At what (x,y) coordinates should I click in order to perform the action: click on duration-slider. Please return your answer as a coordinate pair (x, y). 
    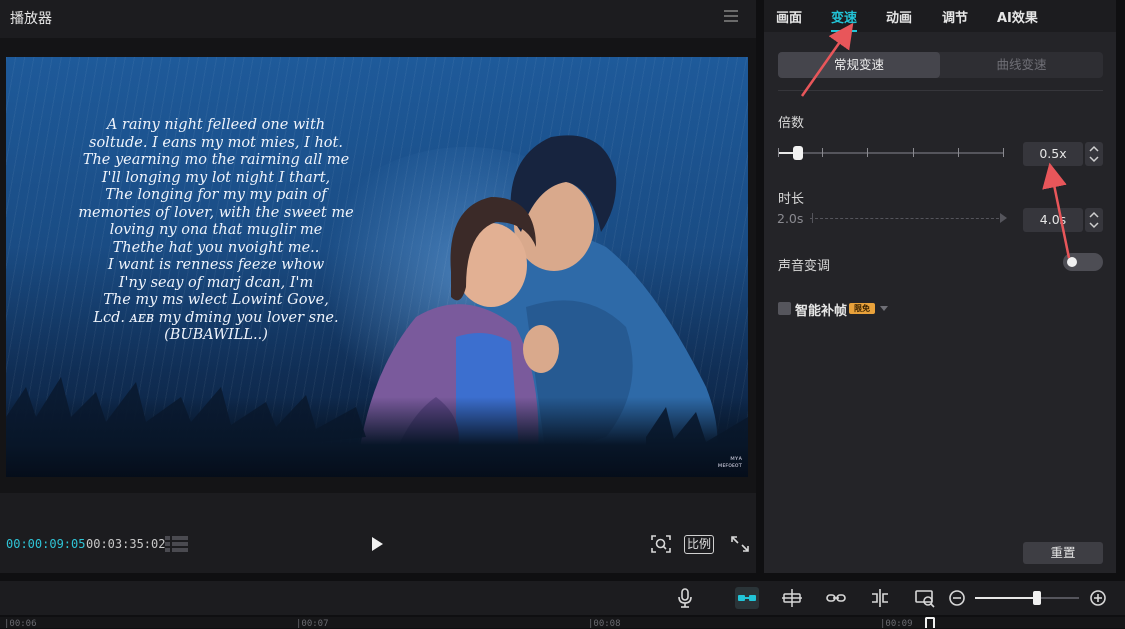
    Looking at the image, I should click on (907, 218).